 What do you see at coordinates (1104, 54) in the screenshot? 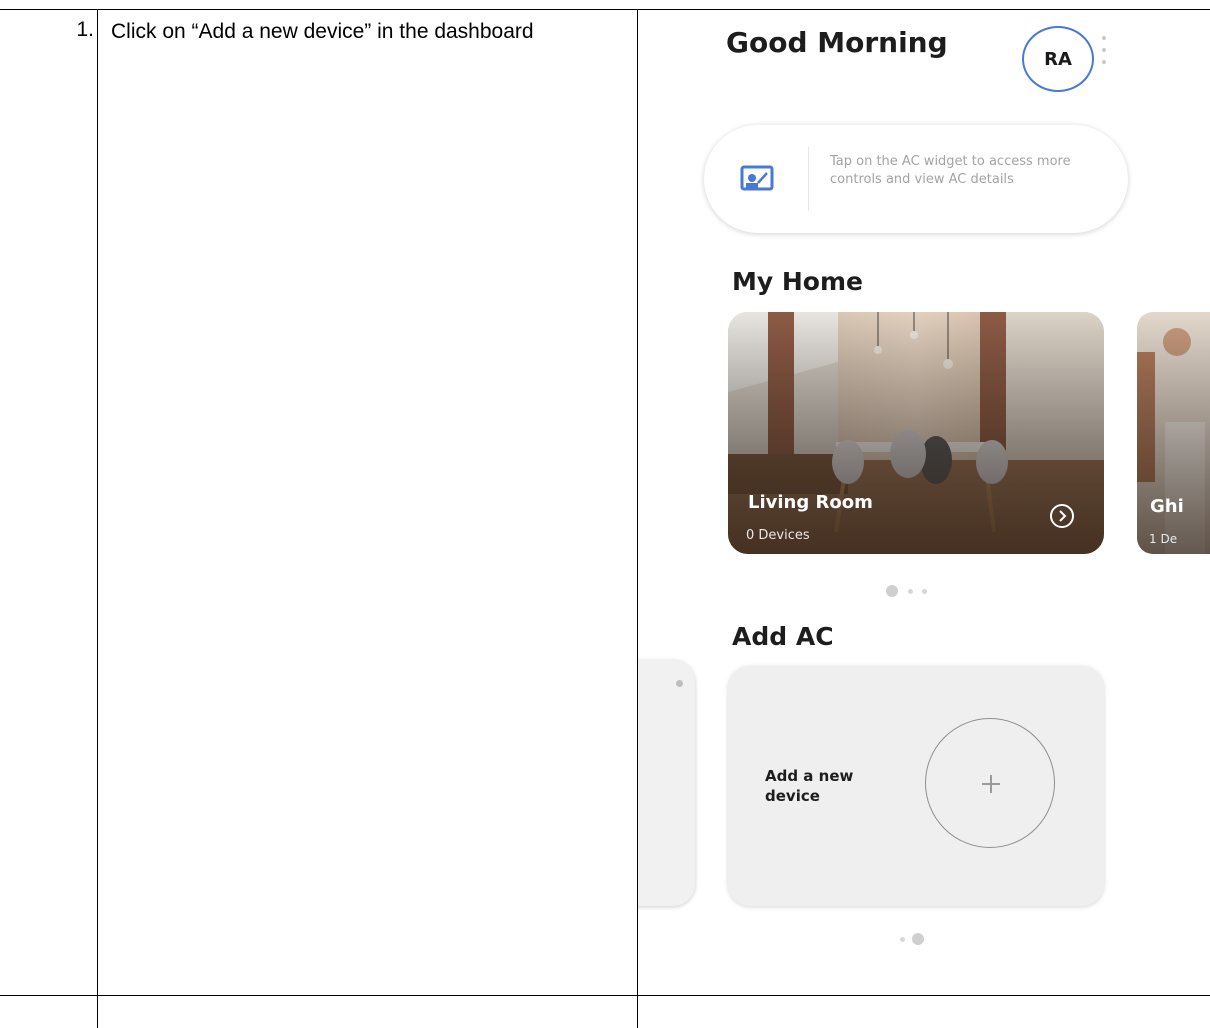
I see `more-options-icon` at bounding box center [1104, 54].